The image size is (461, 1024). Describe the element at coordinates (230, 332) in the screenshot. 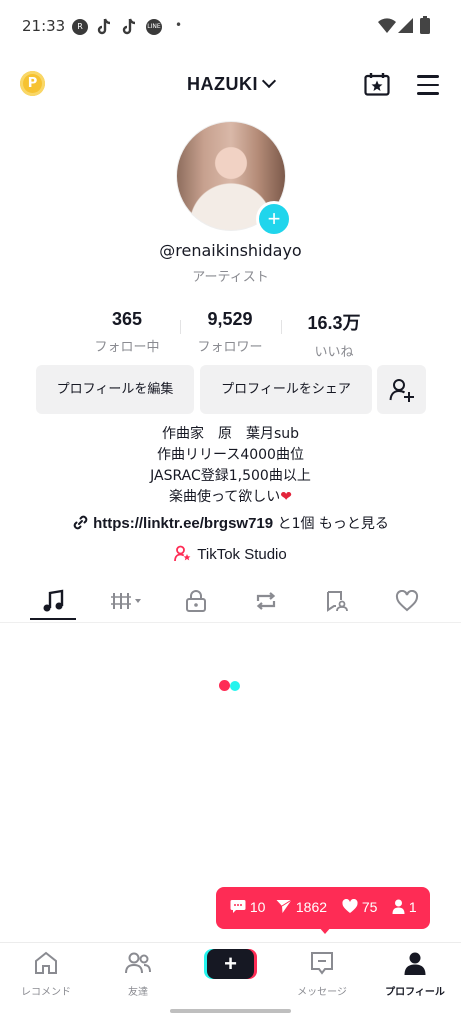

I see `stat-followers: 9,529 フォロワー` at that location.